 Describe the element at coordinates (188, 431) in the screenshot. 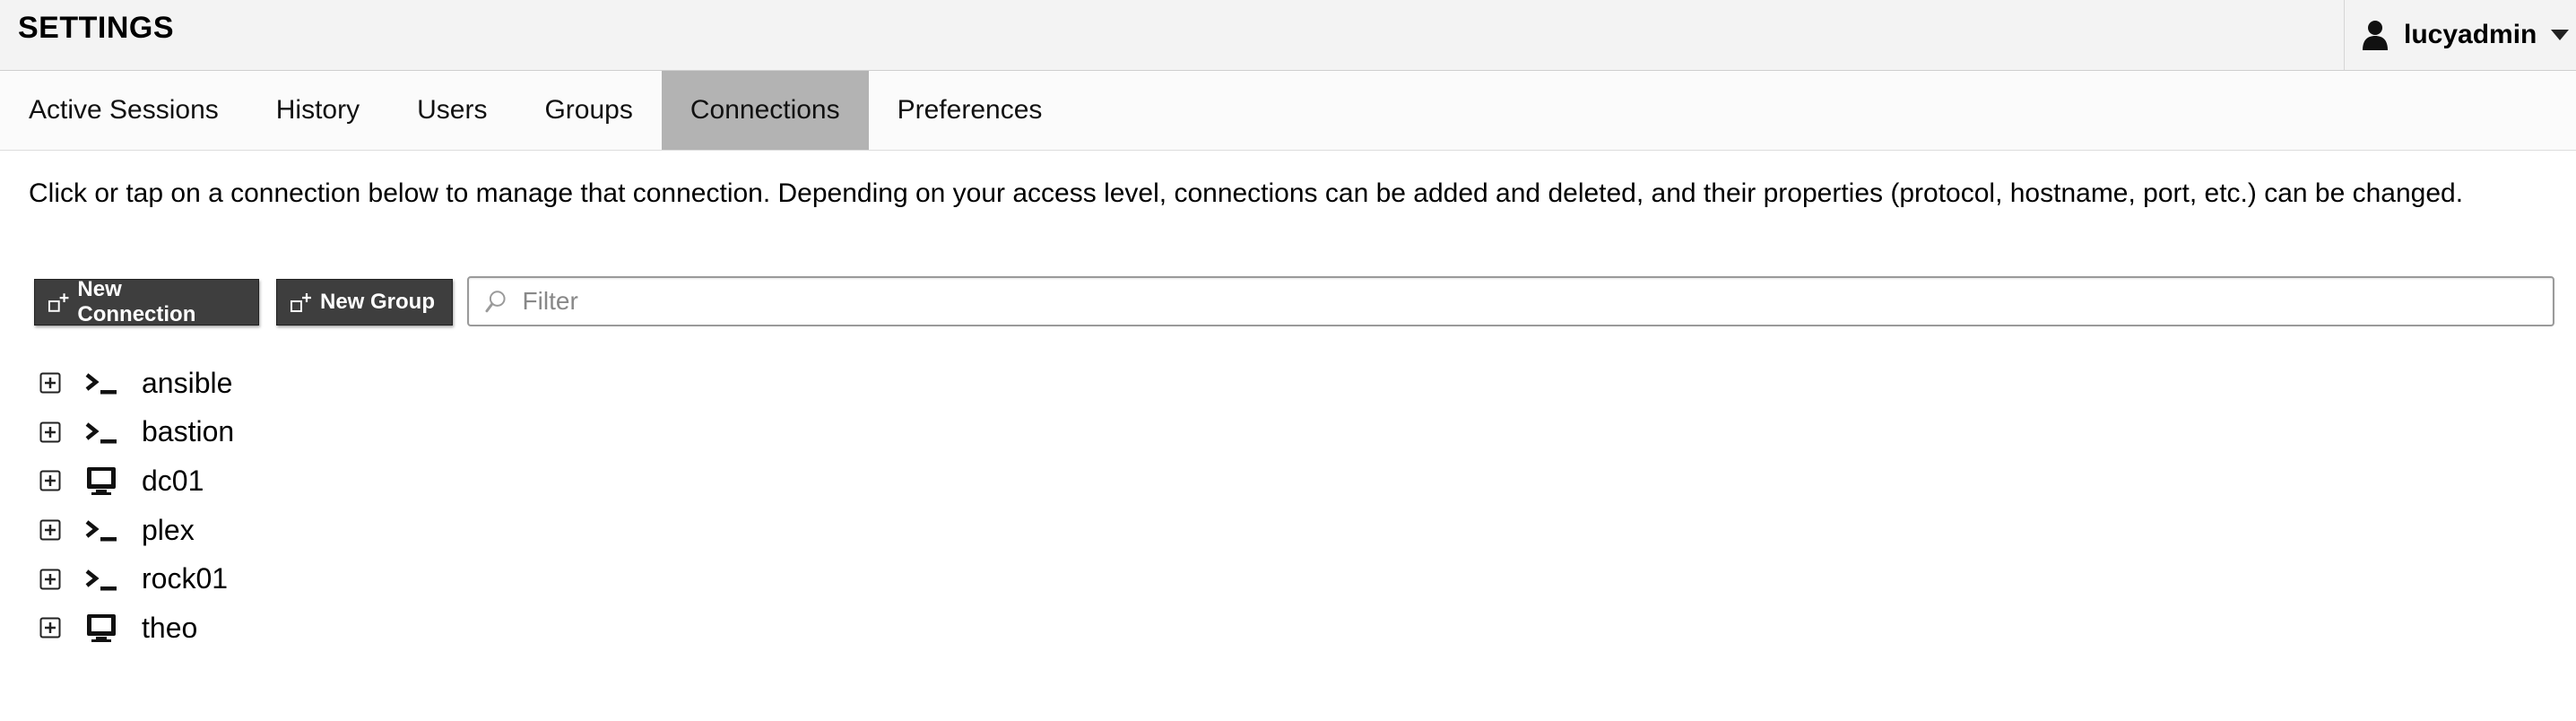

I see `connection-name: bastion` at that location.